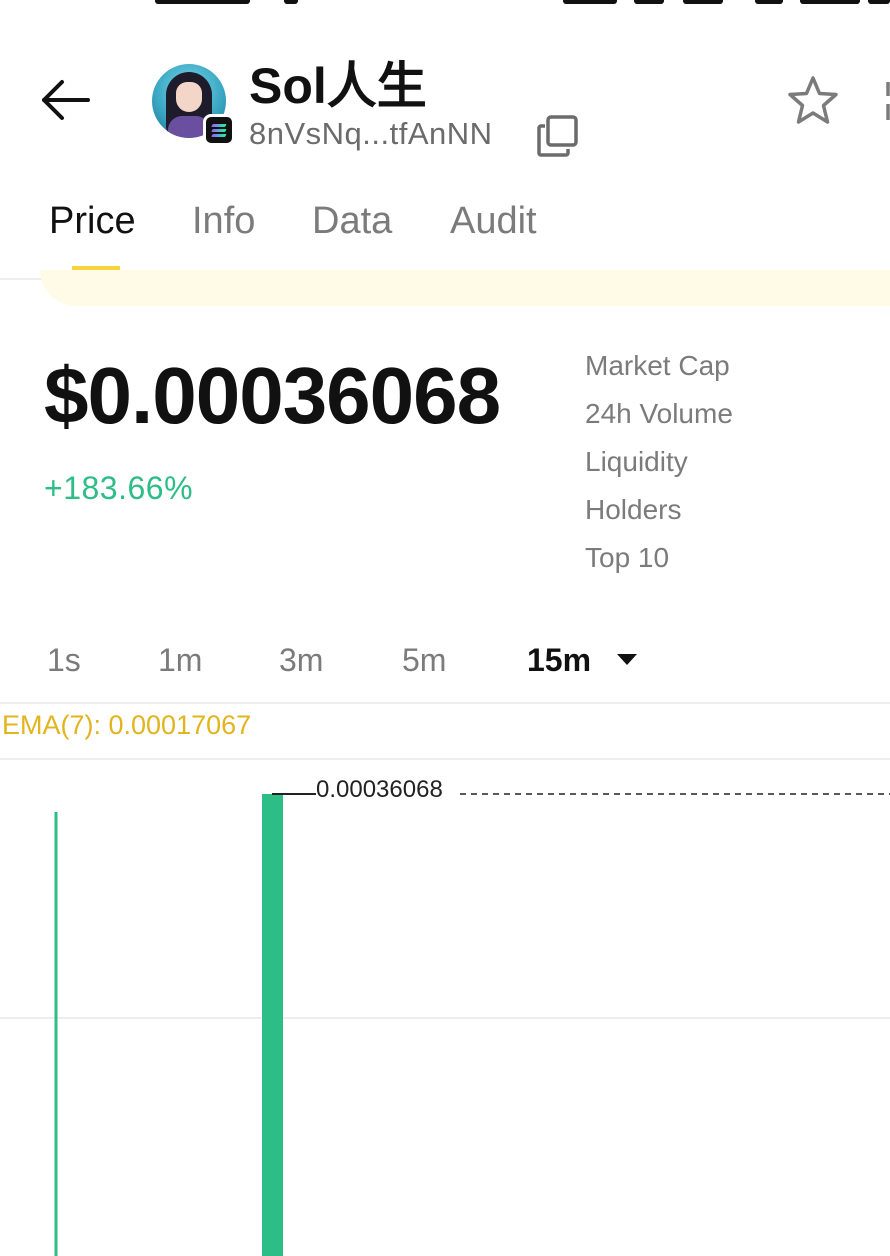  I want to click on top10-label: Top 10, so click(627, 557).